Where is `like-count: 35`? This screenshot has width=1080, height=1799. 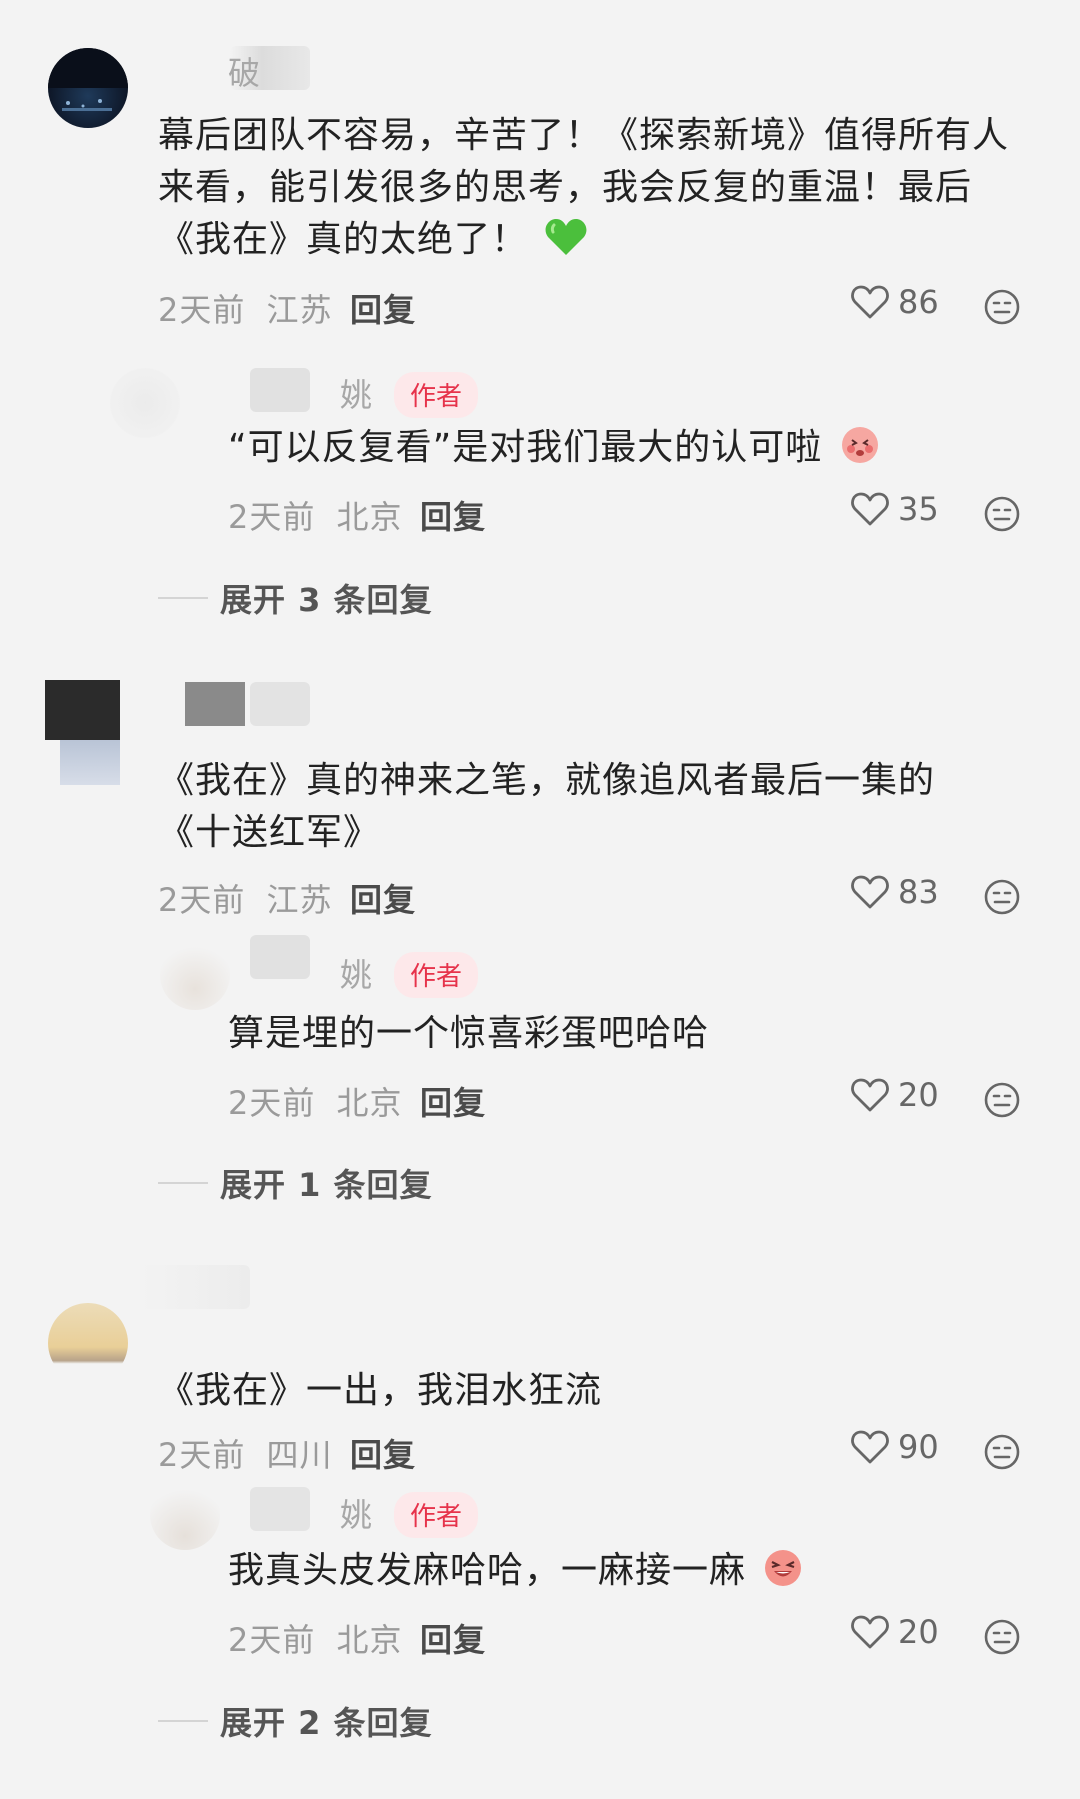
like-count: 35 is located at coordinates (918, 509).